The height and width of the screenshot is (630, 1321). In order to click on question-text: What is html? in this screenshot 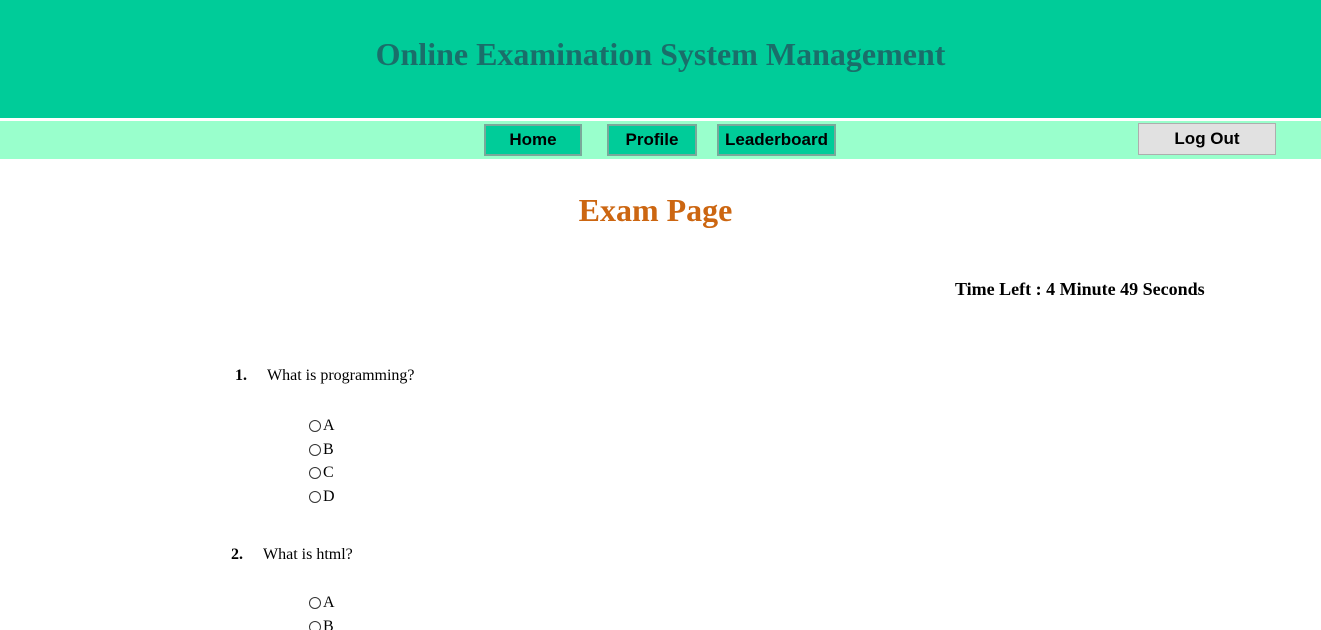, I will do `click(308, 554)`.